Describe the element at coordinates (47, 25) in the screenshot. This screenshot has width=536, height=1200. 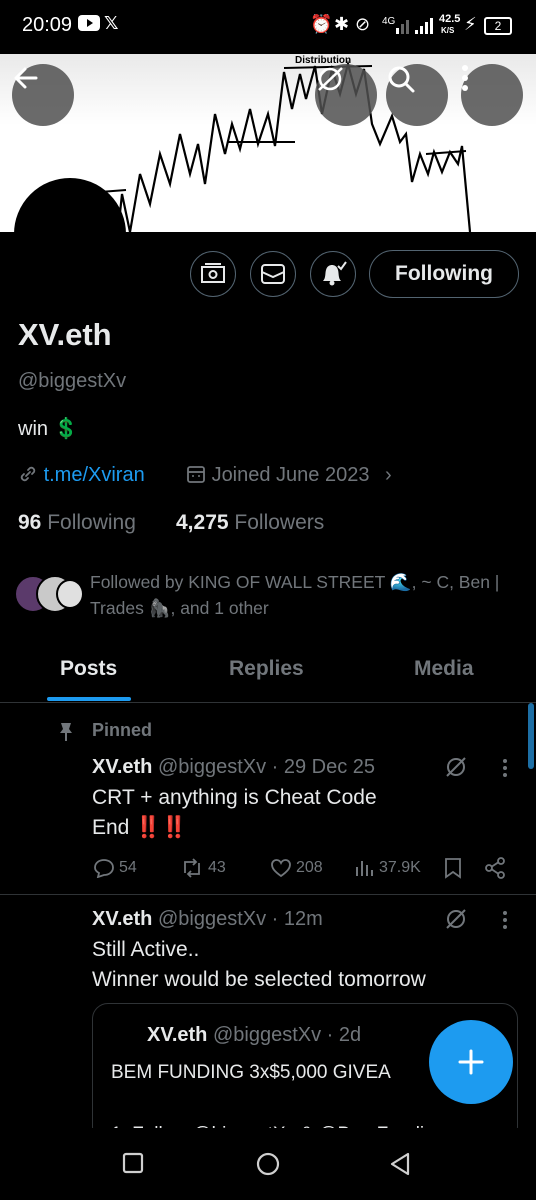
I see `status-time: 20:09` at that location.